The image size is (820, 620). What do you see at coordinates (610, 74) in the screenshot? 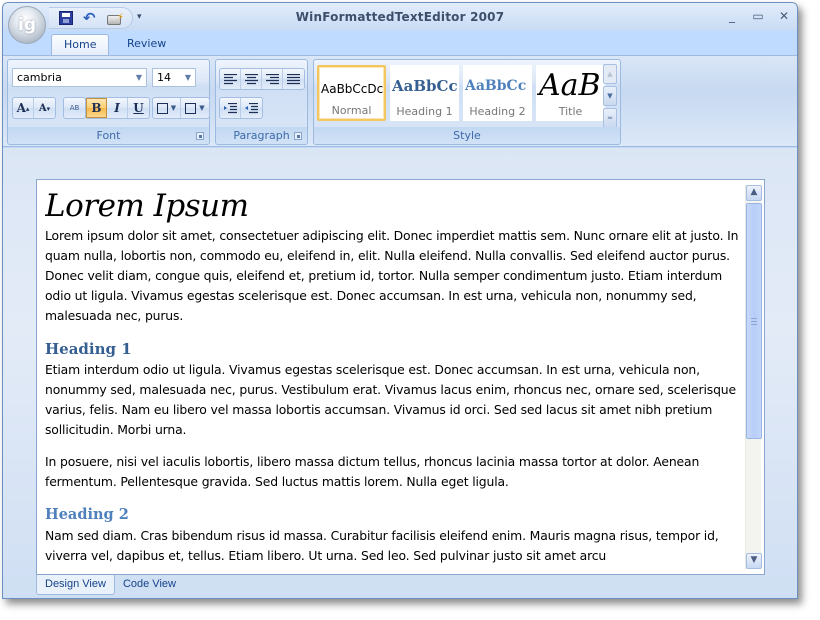
I see `gallery-scroll-up-button: ▲` at bounding box center [610, 74].